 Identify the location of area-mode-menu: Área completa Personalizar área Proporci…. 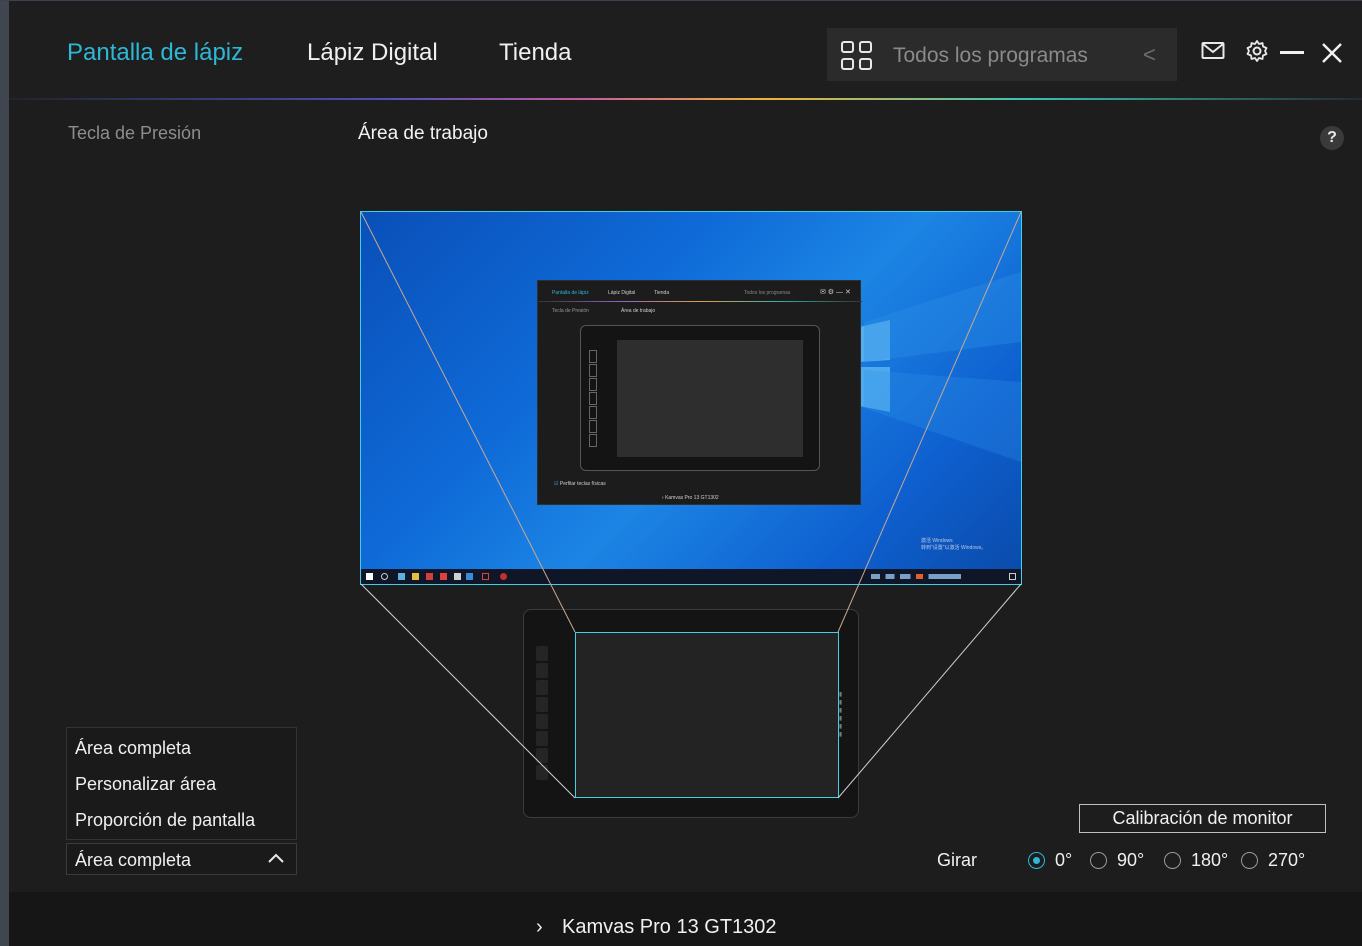
(181, 783).